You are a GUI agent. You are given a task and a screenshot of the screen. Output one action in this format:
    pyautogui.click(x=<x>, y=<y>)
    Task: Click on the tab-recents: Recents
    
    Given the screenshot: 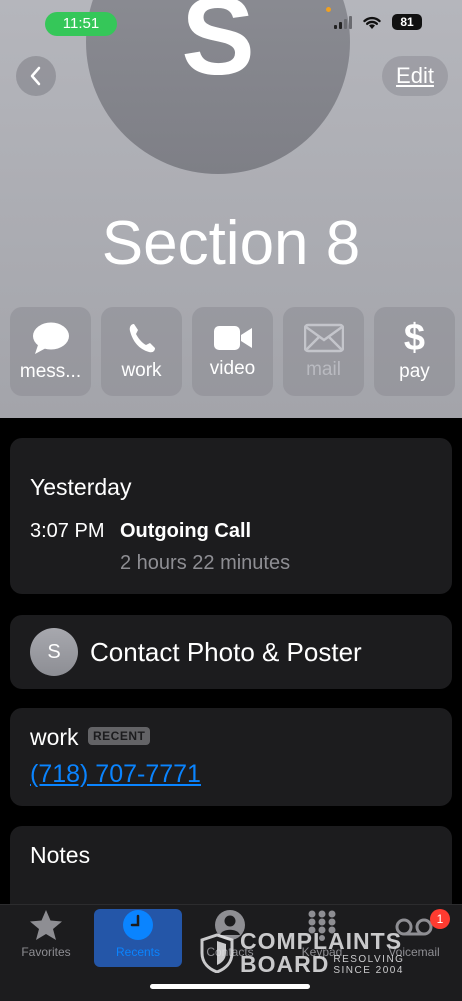 What is the action you would take?
    pyautogui.click(x=138, y=938)
    